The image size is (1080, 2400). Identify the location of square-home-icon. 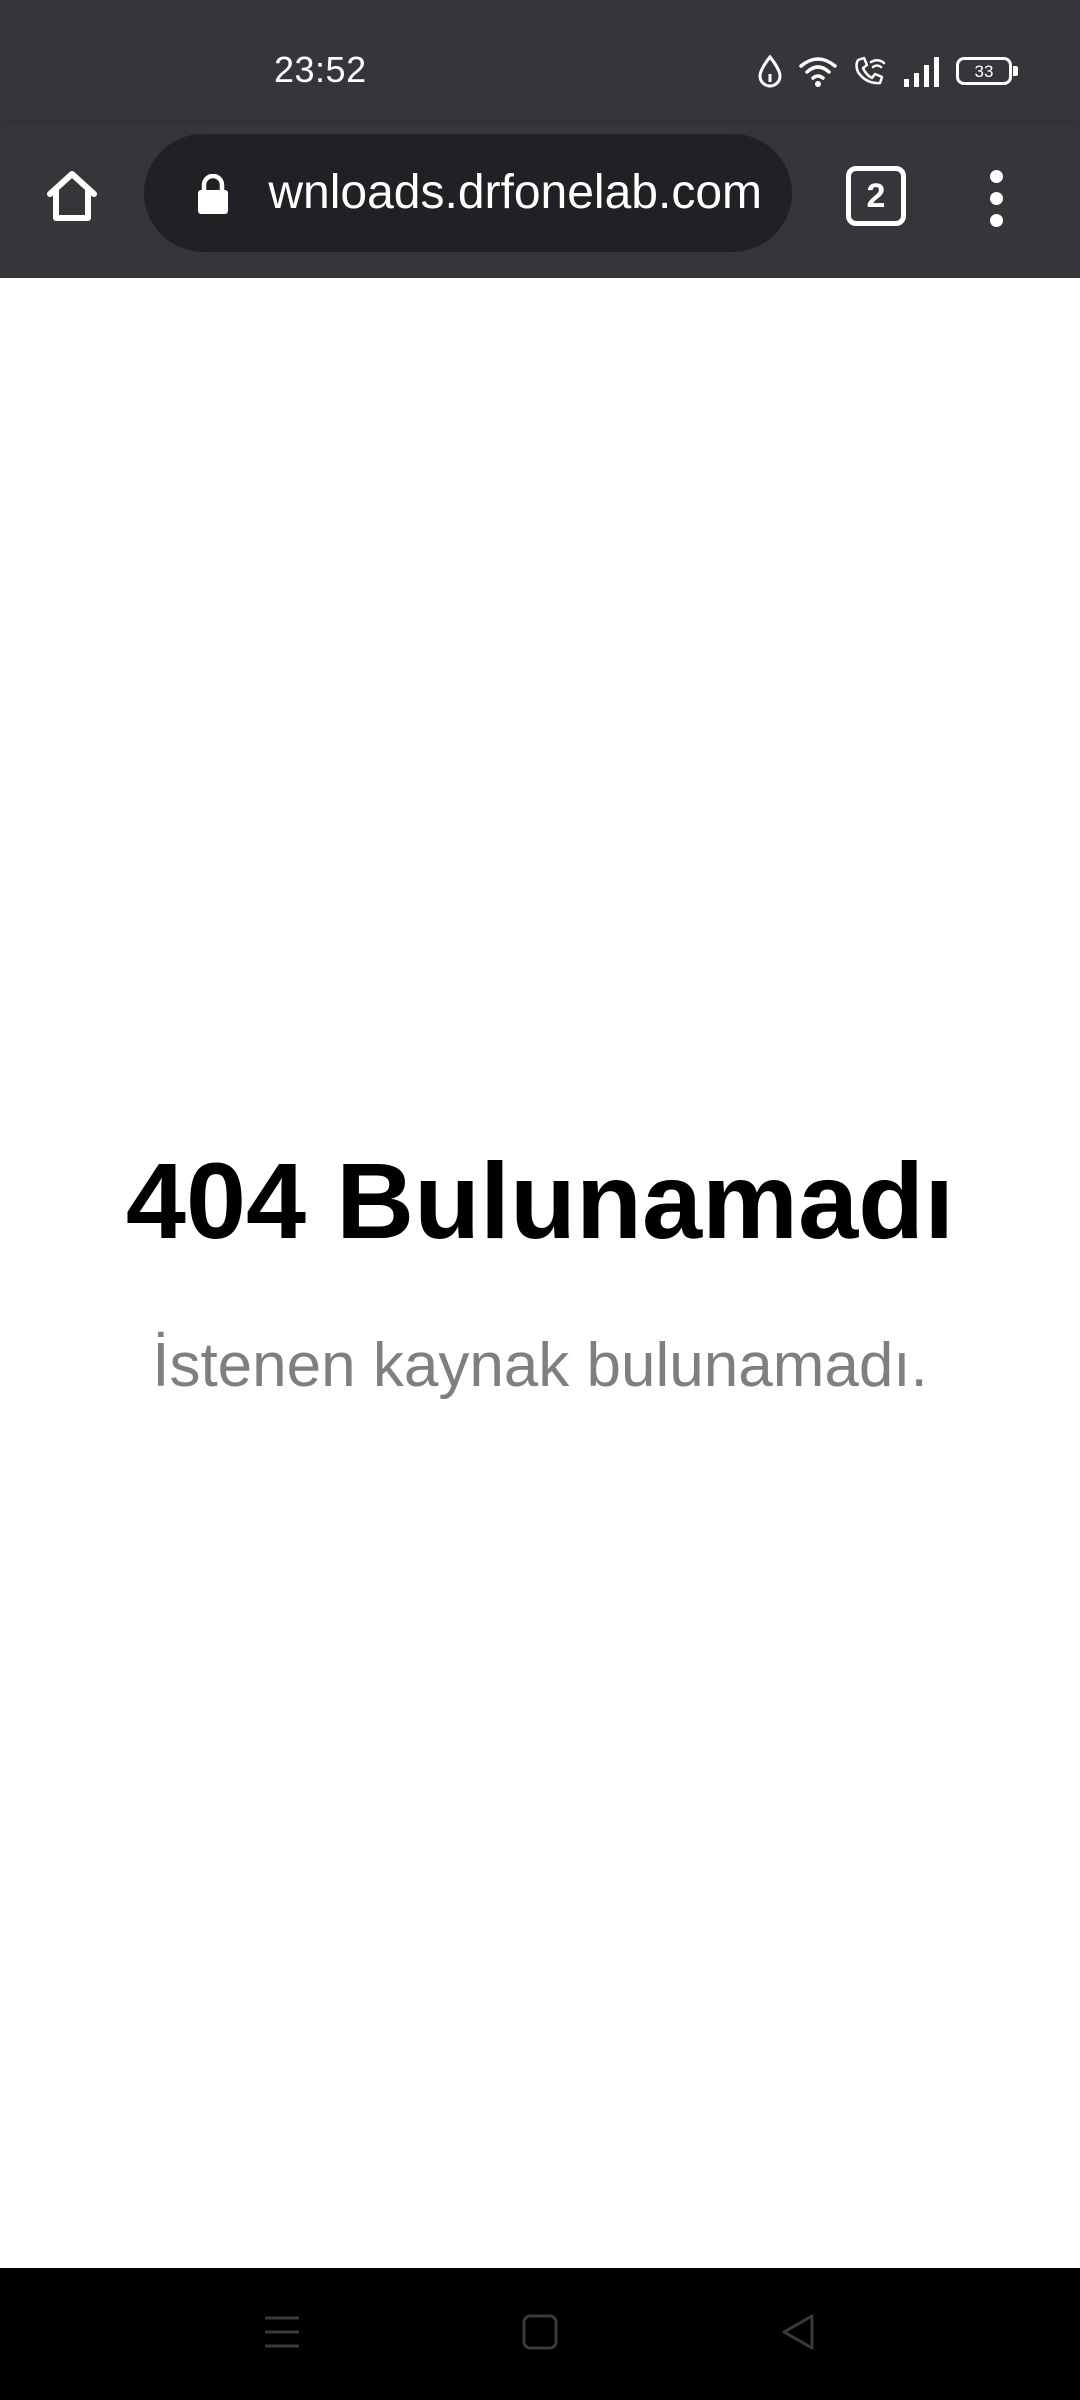
(540, 2334).